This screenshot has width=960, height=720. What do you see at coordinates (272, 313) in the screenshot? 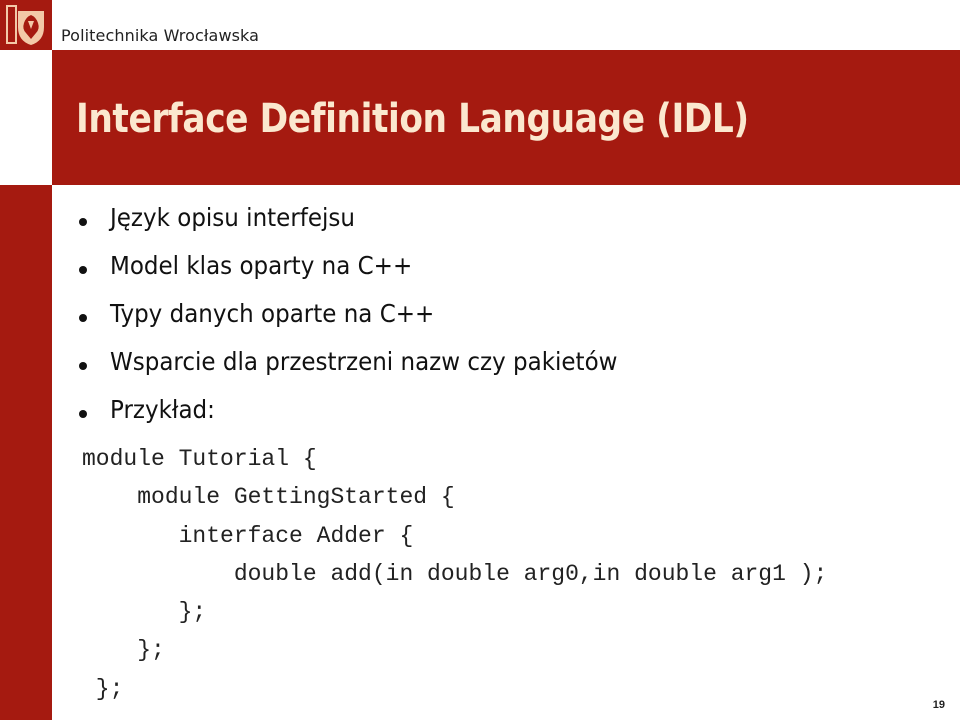
I see `bullet-text: Typy danych oparte na C++` at bounding box center [272, 313].